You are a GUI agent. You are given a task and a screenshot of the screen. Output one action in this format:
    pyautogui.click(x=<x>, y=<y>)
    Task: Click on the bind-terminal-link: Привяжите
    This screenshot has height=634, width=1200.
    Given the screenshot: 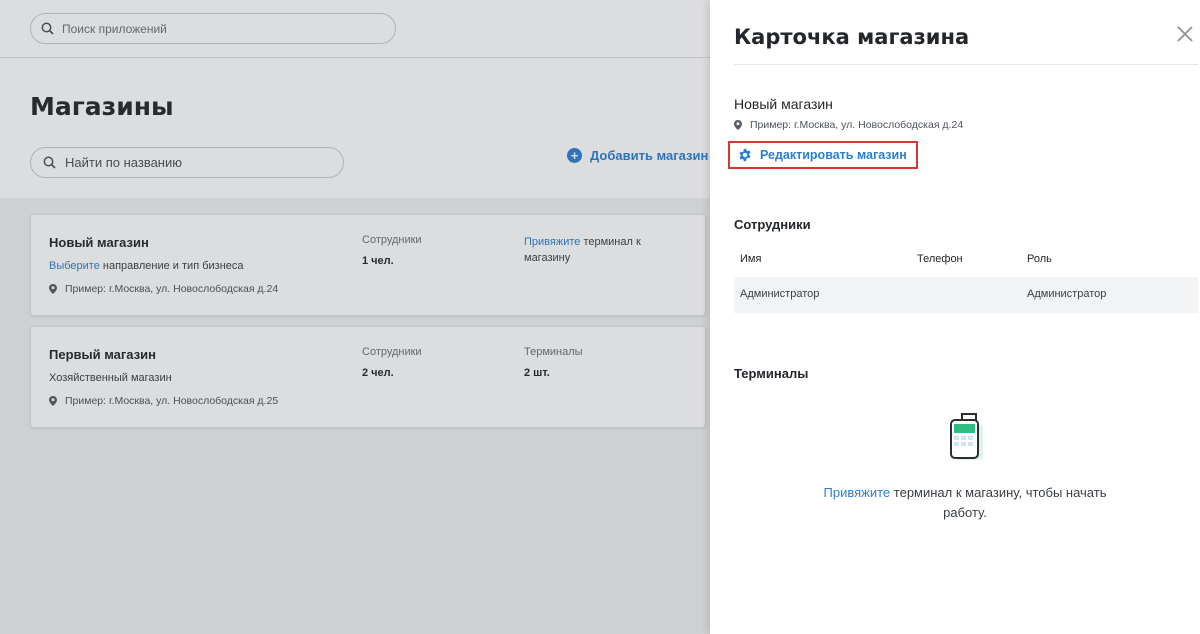 What is the action you would take?
    pyautogui.click(x=857, y=492)
    